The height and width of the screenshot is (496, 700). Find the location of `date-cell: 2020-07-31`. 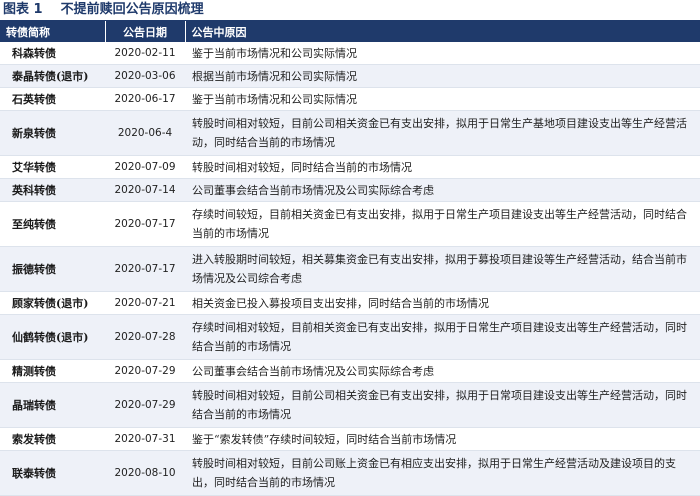

date-cell: 2020-07-31 is located at coordinates (145, 439).